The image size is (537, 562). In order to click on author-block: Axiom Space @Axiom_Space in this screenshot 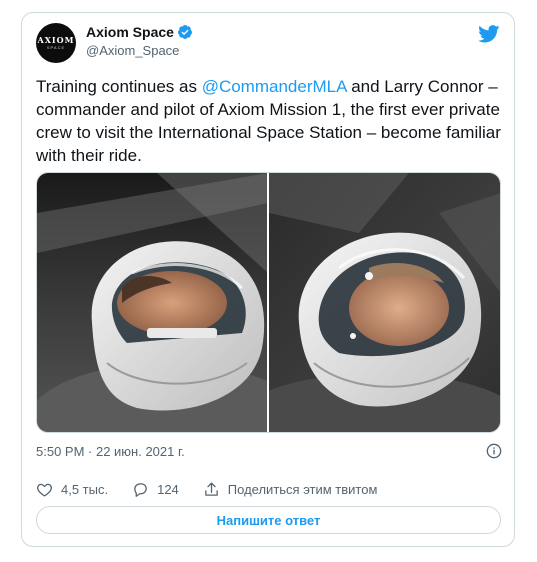, I will do `click(139, 40)`.